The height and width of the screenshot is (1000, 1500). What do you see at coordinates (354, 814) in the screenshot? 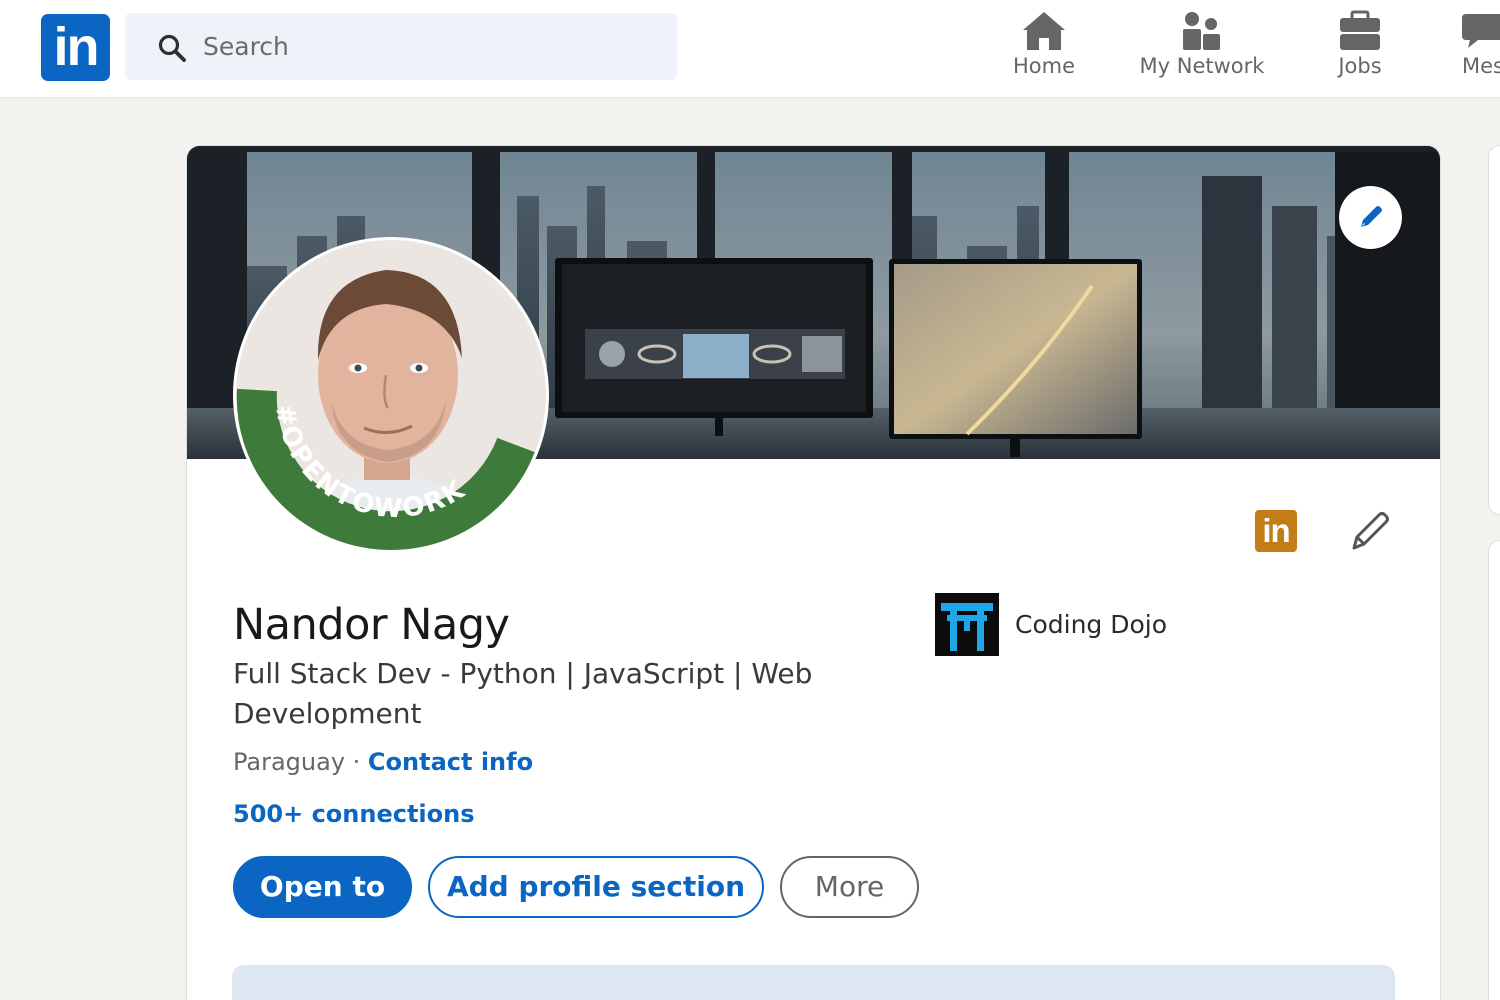
I see `connections-link: 500+ connections` at bounding box center [354, 814].